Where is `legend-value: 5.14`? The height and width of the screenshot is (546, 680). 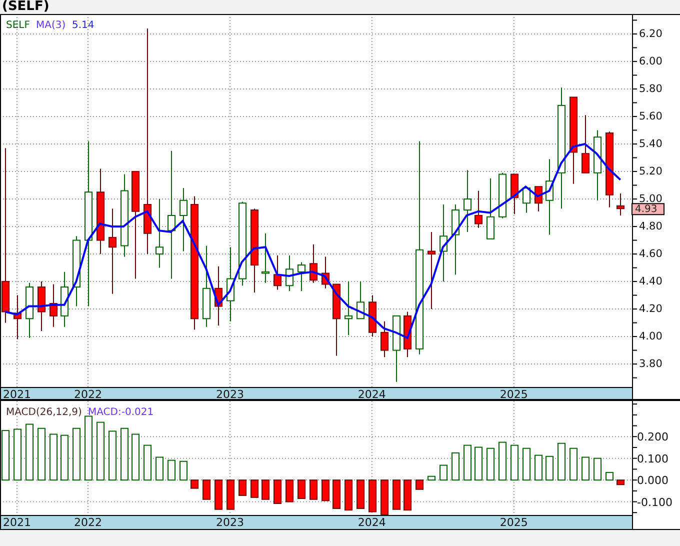
legend-value: 5.14 is located at coordinates (83, 25).